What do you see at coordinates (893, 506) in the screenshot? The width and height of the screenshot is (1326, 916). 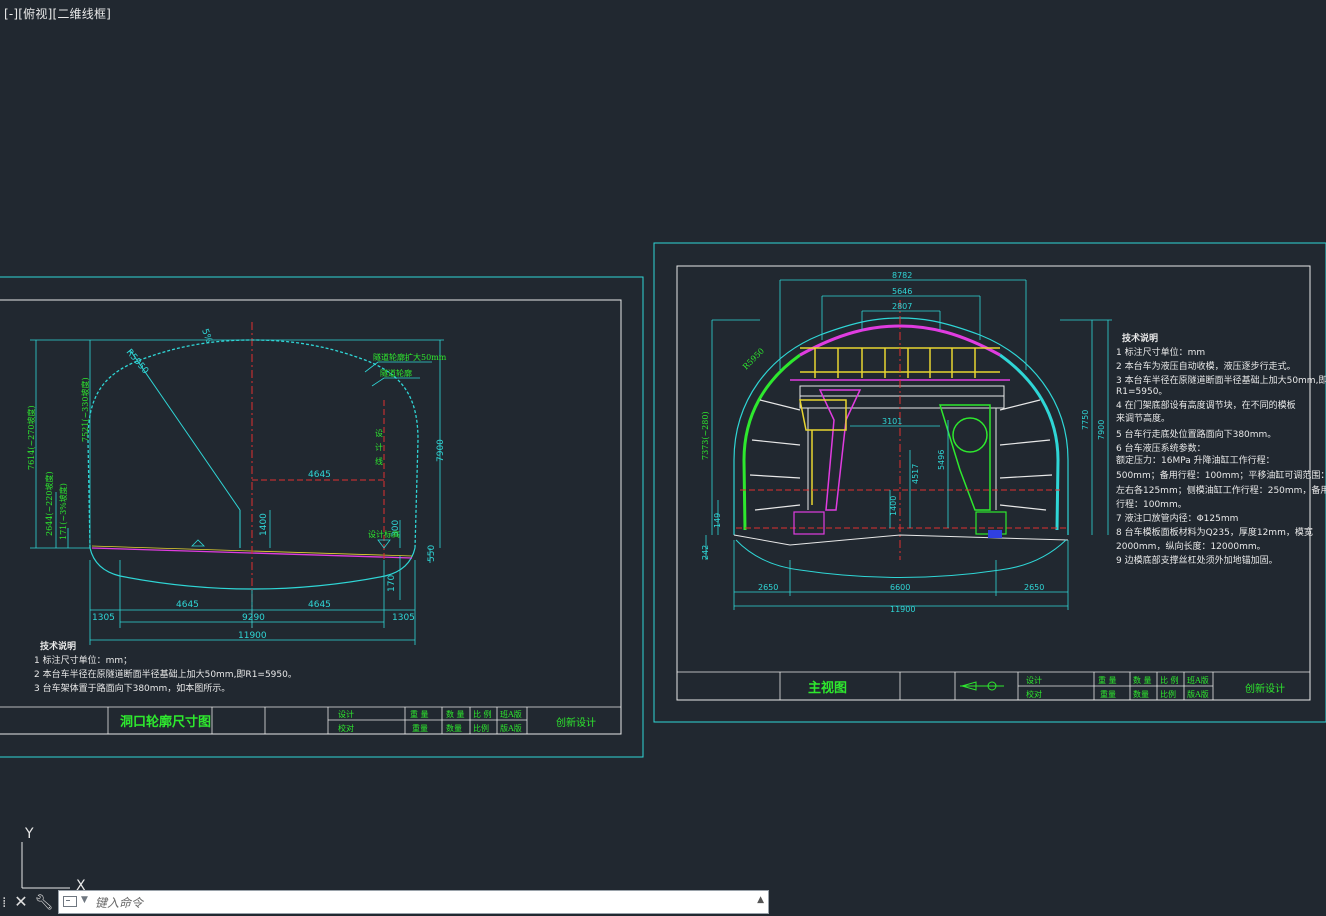 I see `right-dim-1400: 1400` at bounding box center [893, 506].